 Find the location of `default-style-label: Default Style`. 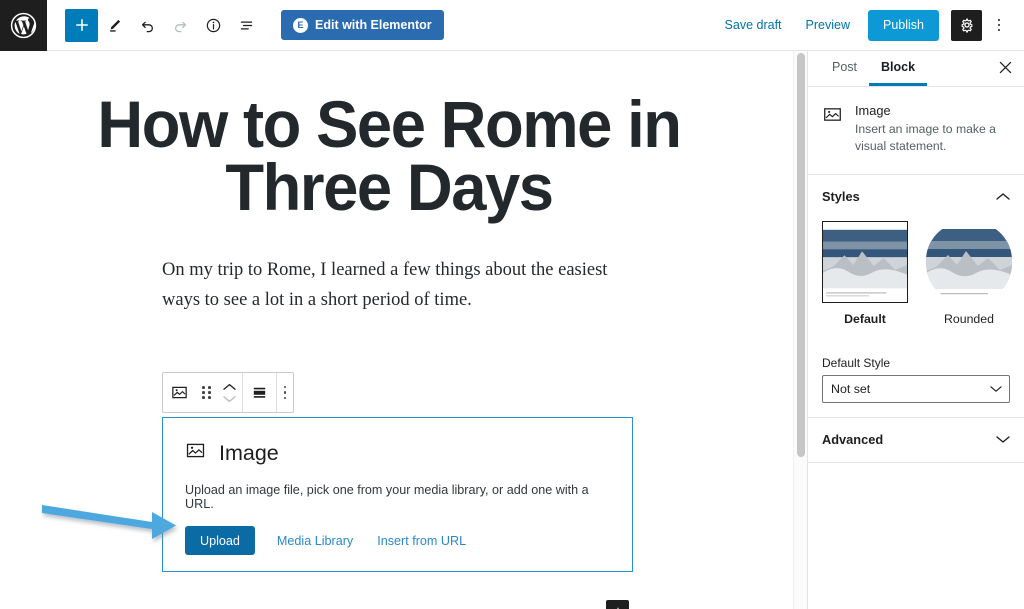

default-style-label: Default Style is located at coordinates (856, 362).